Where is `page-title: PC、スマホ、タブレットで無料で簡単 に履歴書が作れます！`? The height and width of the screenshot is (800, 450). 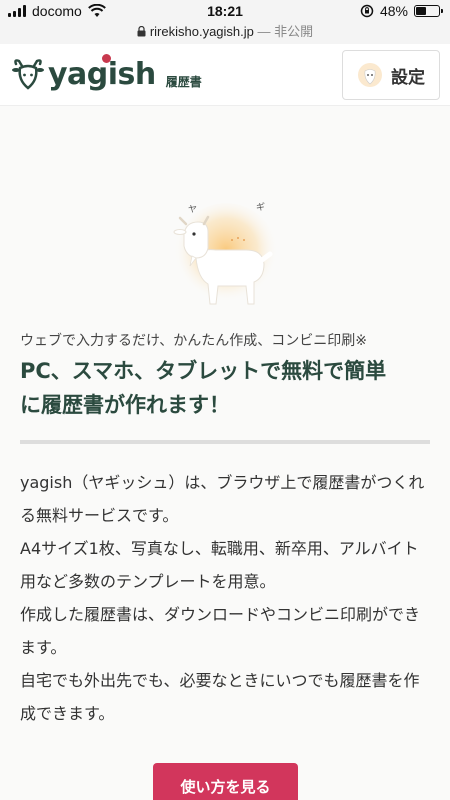
page-title: PC、スマホ、タブレットで無料で簡単 に履歴書が作れます！ is located at coordinates (230, 388).